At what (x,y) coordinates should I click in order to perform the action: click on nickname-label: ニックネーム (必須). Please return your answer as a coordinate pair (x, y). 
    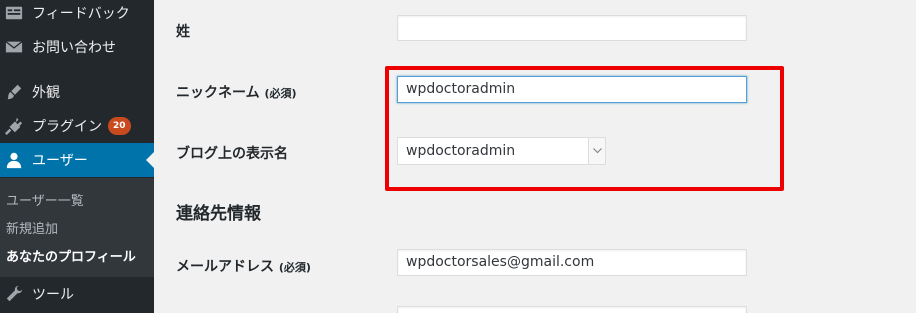
    Looking at the image, I should click on (236, 92).